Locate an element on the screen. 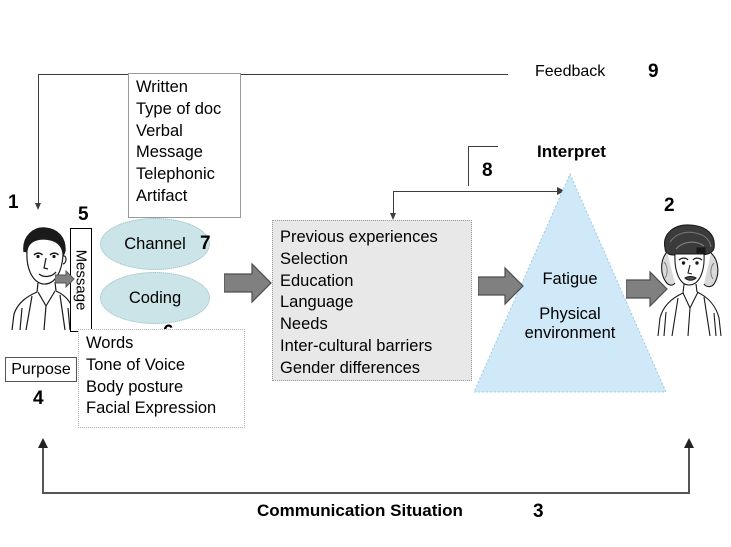 This screenshot has height=547, width=731. barrier-item: Inter-cultural barriers is located at coordinates (356, 345).